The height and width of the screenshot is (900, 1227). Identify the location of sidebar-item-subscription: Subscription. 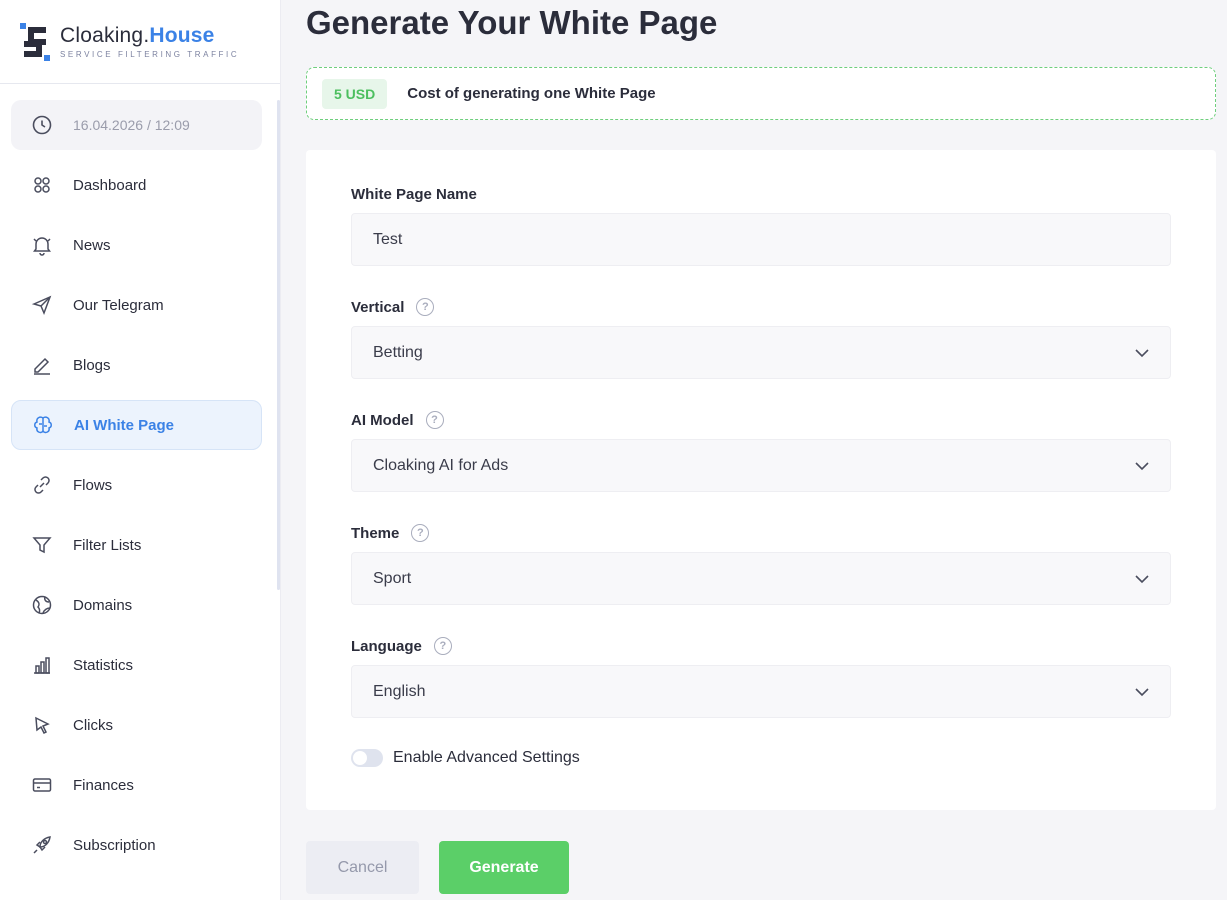
(136, 845).